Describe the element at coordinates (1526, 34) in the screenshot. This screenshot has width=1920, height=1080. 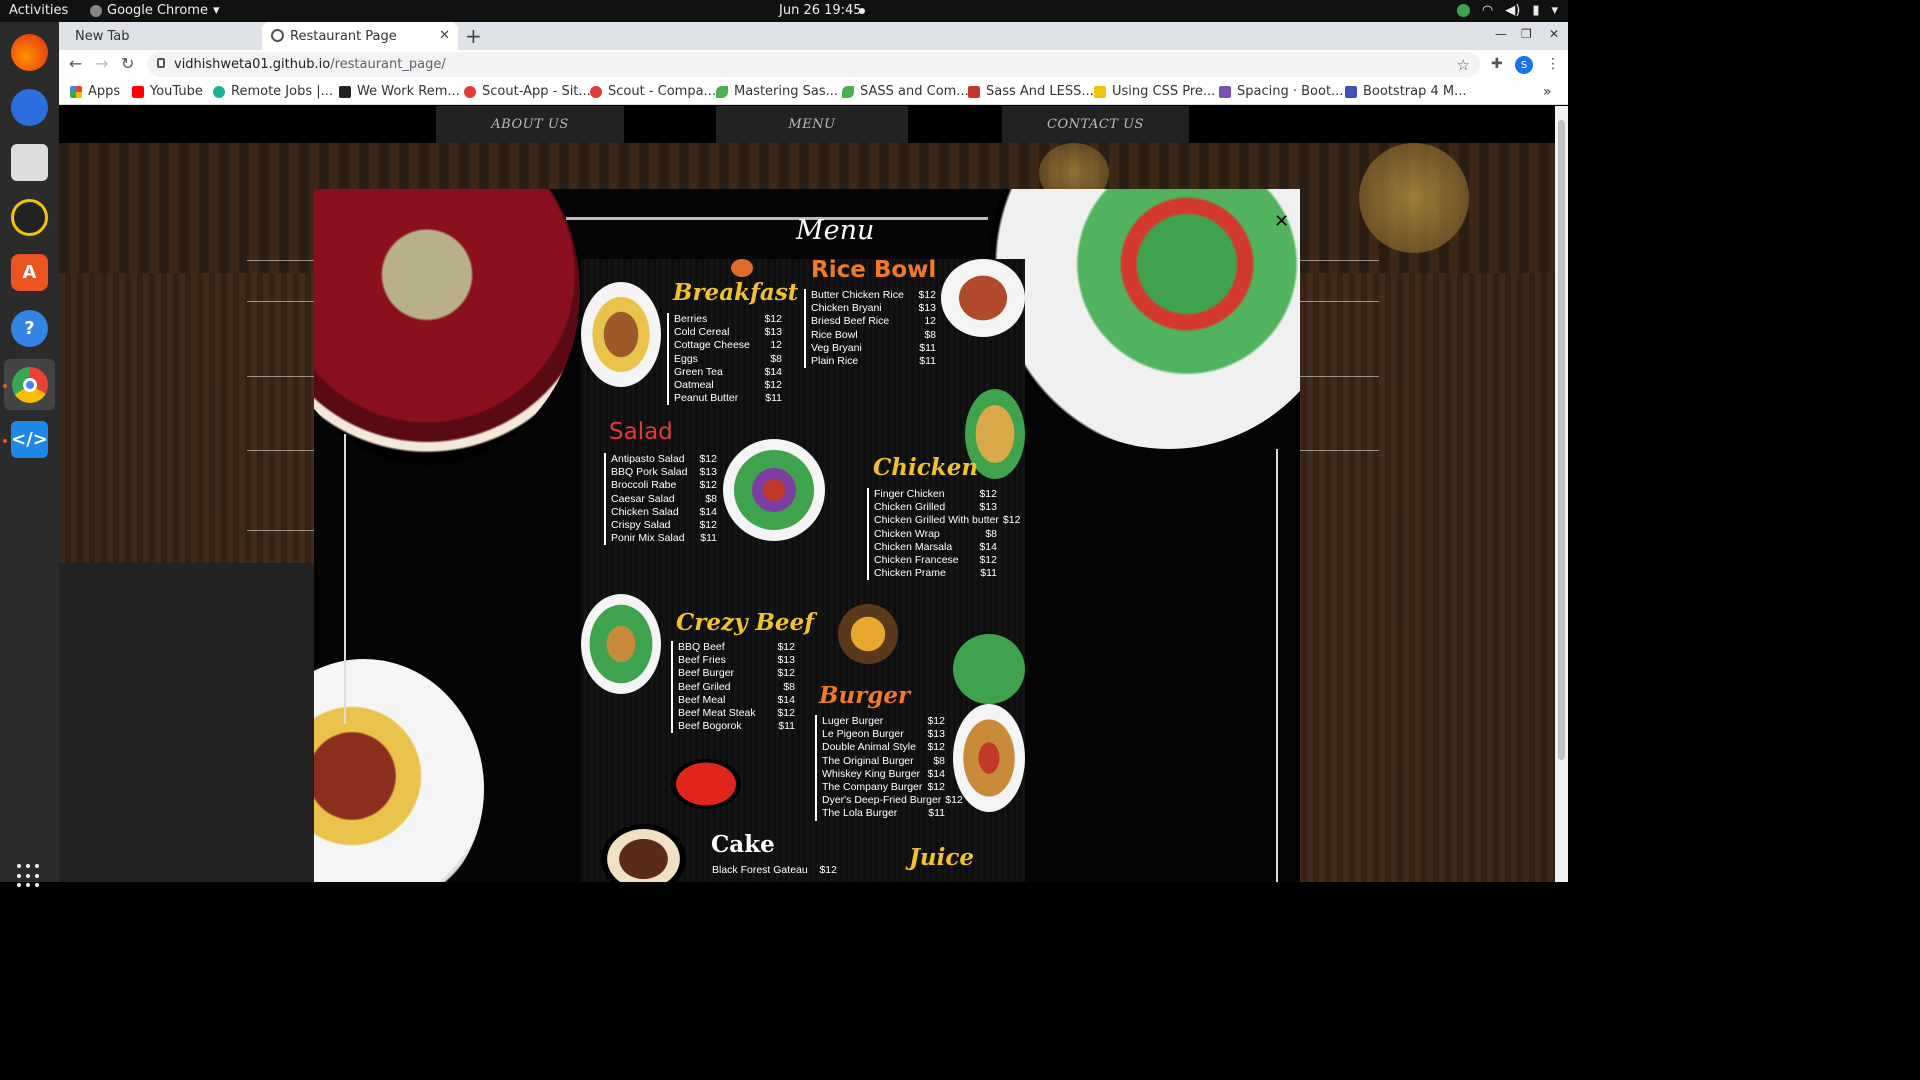
I see `restore-icon: ❐` at that location.